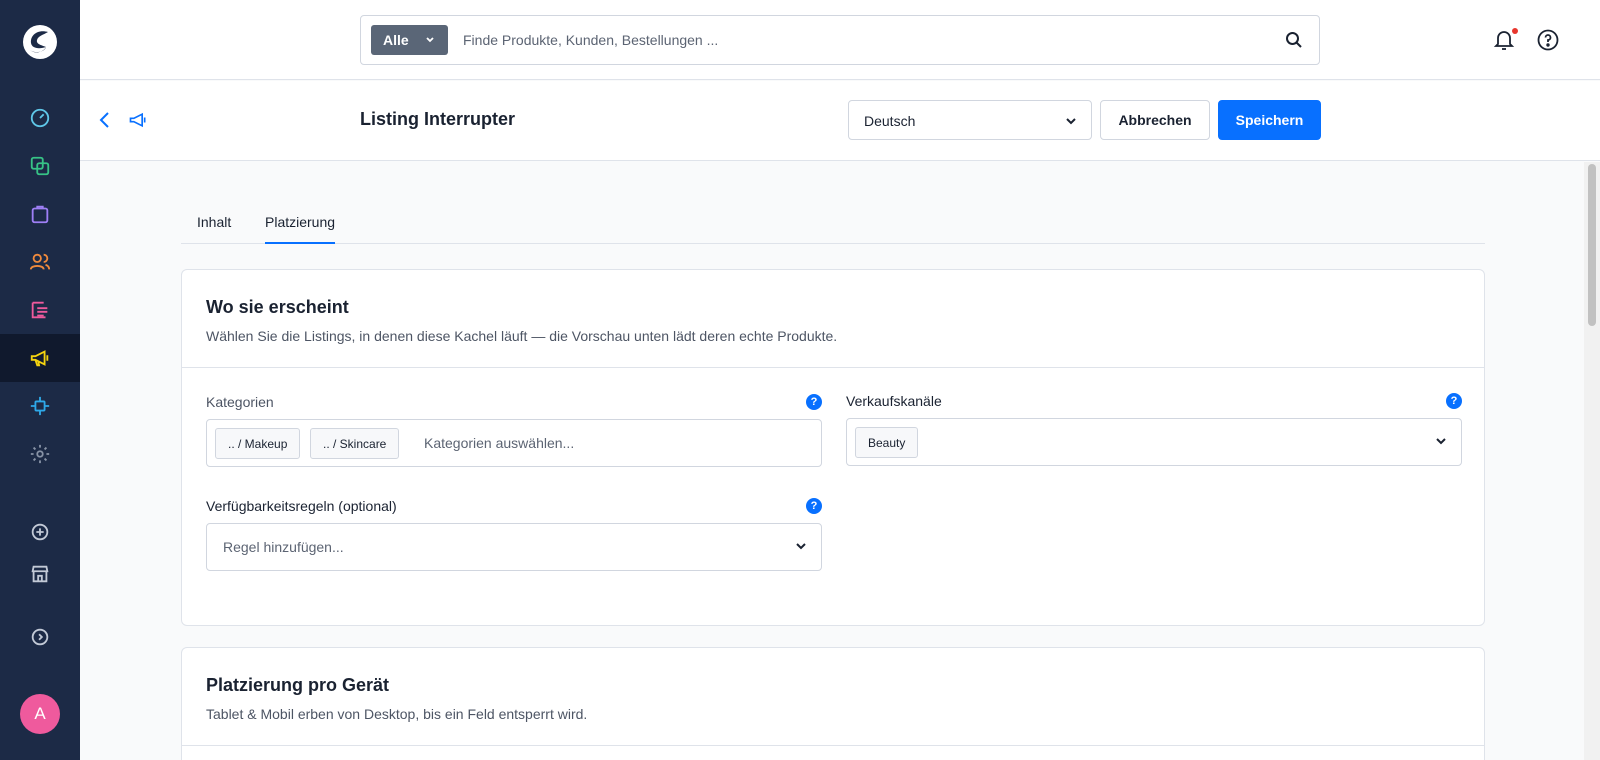  I want to click on sidebar-item-settings, so click(40, 454).